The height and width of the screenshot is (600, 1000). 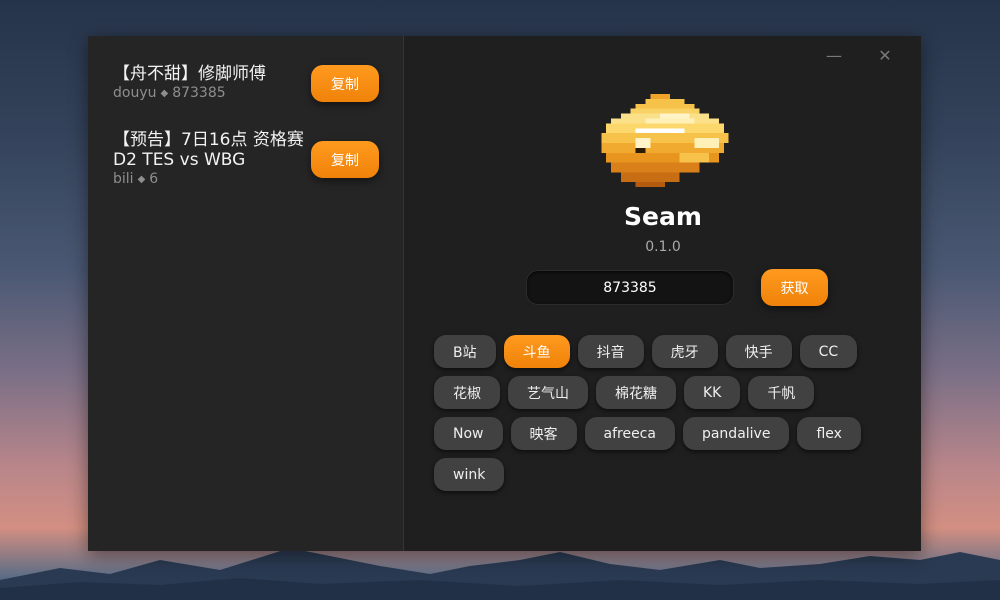 What do you see at coordinates (665, 141) in the screenshot?
I see `gold-ingot-logo` at bounding box center [665, 141].